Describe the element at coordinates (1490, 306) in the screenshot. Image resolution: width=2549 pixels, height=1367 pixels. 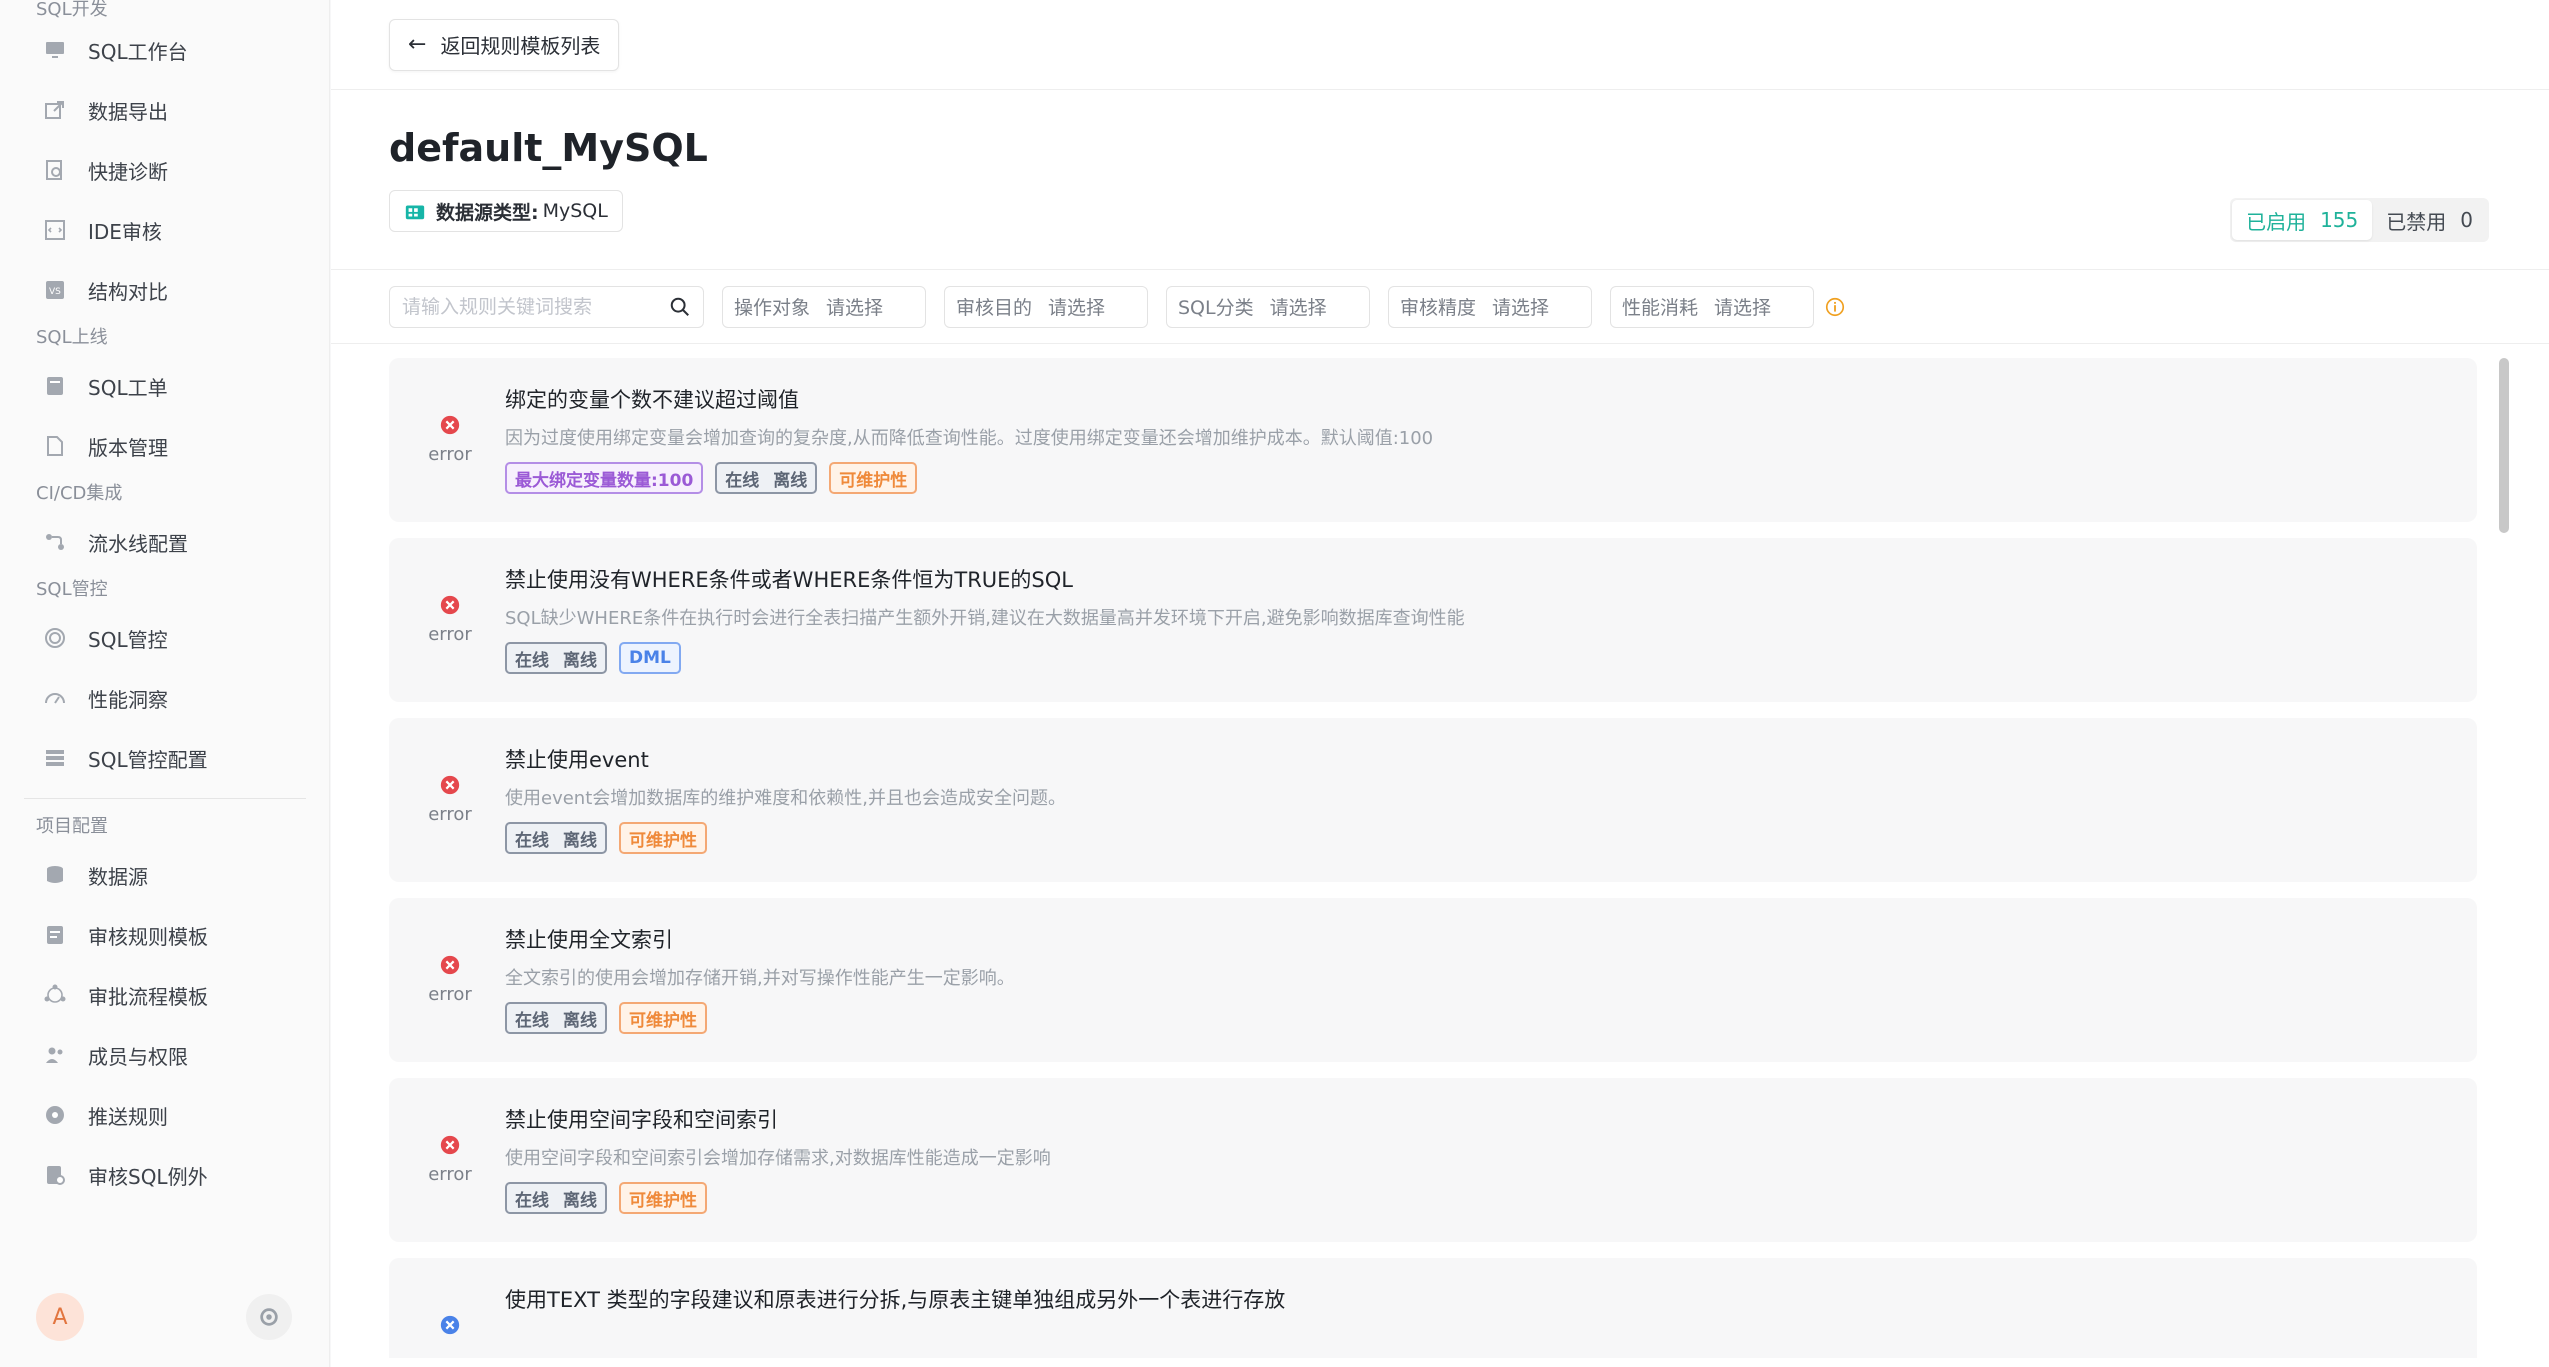
I see `filter-select: 审核精度 请选择` at that location.